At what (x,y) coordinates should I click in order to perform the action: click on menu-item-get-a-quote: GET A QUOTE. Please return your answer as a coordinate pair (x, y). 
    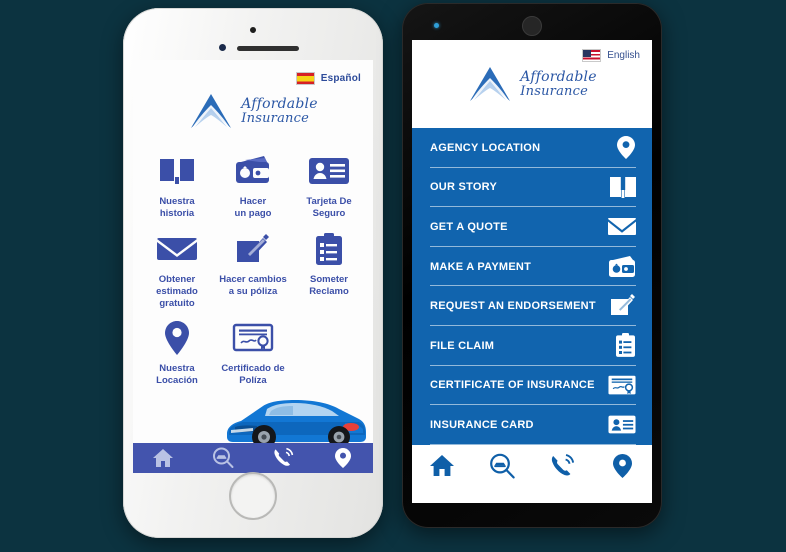
    Looking at the image, I should click on (532, 227).